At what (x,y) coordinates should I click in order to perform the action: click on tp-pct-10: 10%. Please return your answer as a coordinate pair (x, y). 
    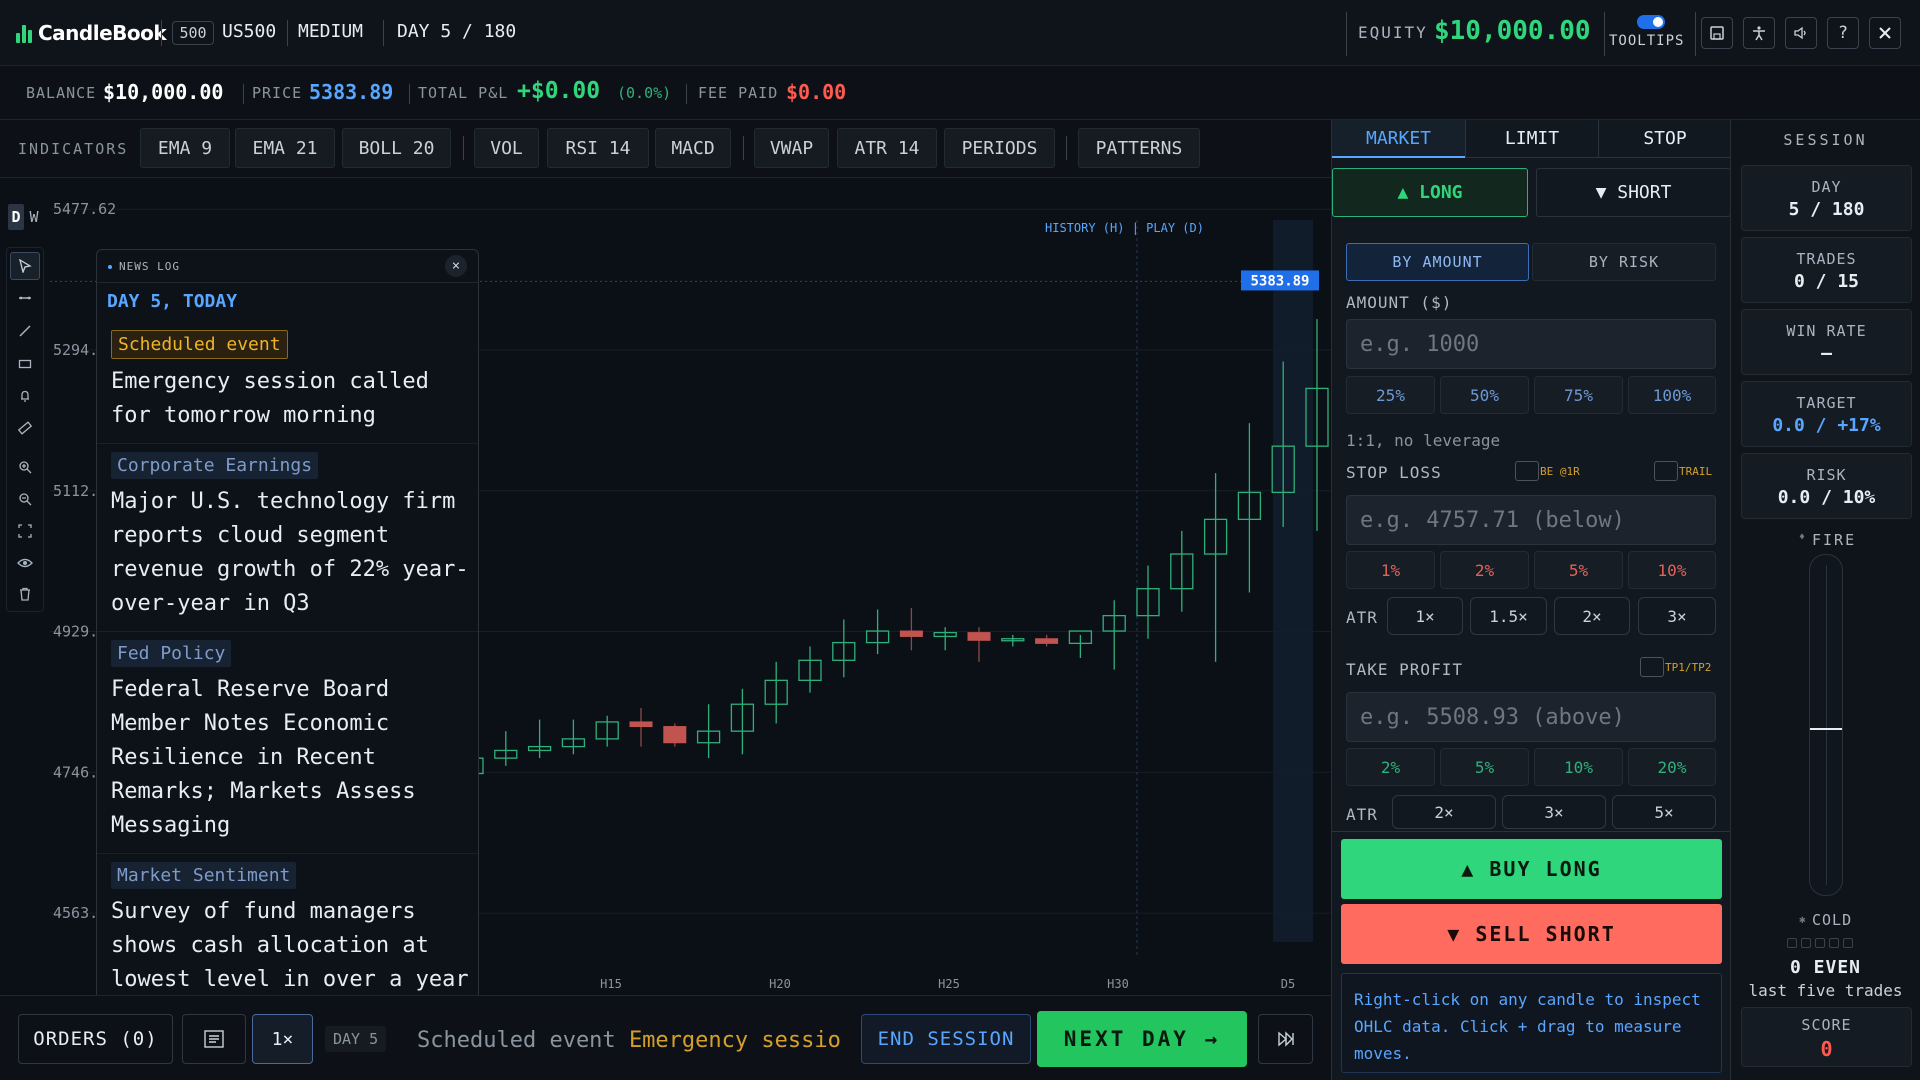
    Looking at the image, I should click on (1578, 767).